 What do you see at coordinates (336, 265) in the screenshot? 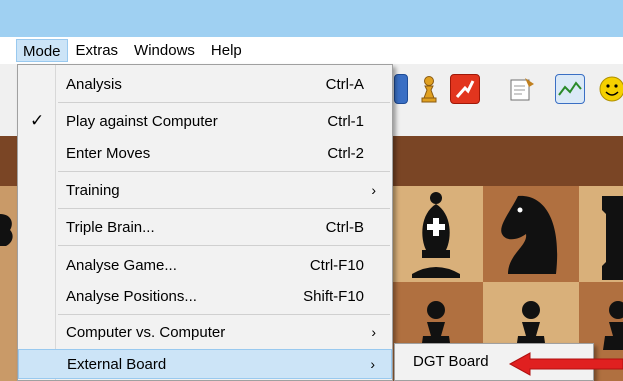
I see `menu-item-shortcut: Ctrl-F10` at bounding box center [336, 265].